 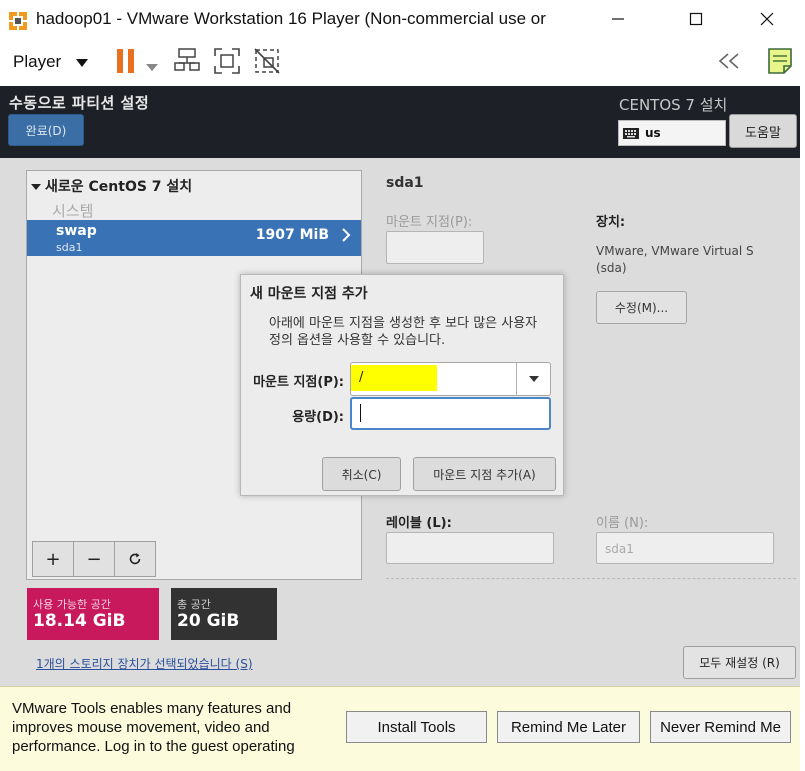 I want to click on dialog-title: 새 마운트 지점 추가, so click(x=309, y=294).